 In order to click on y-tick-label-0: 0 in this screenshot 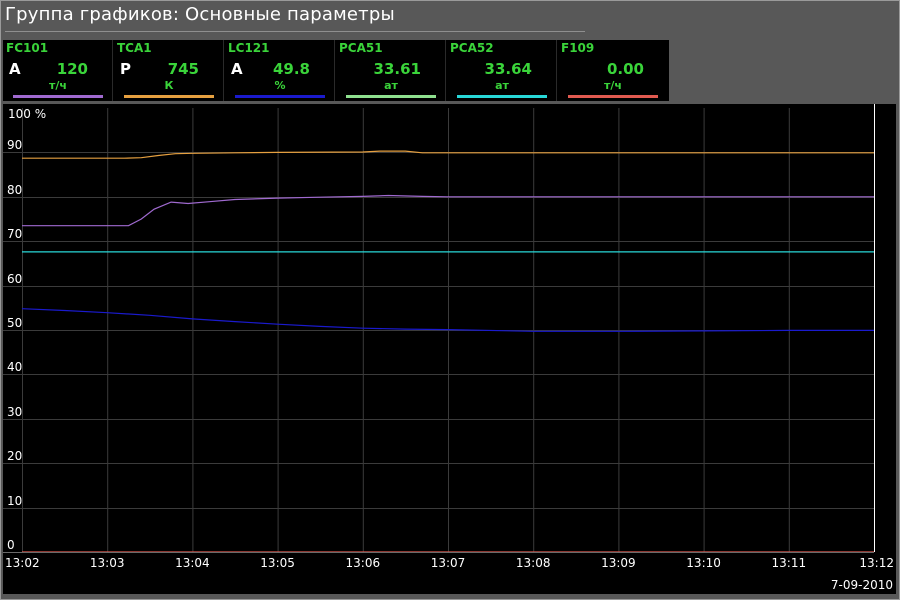, I will do `click(11, 545)`.